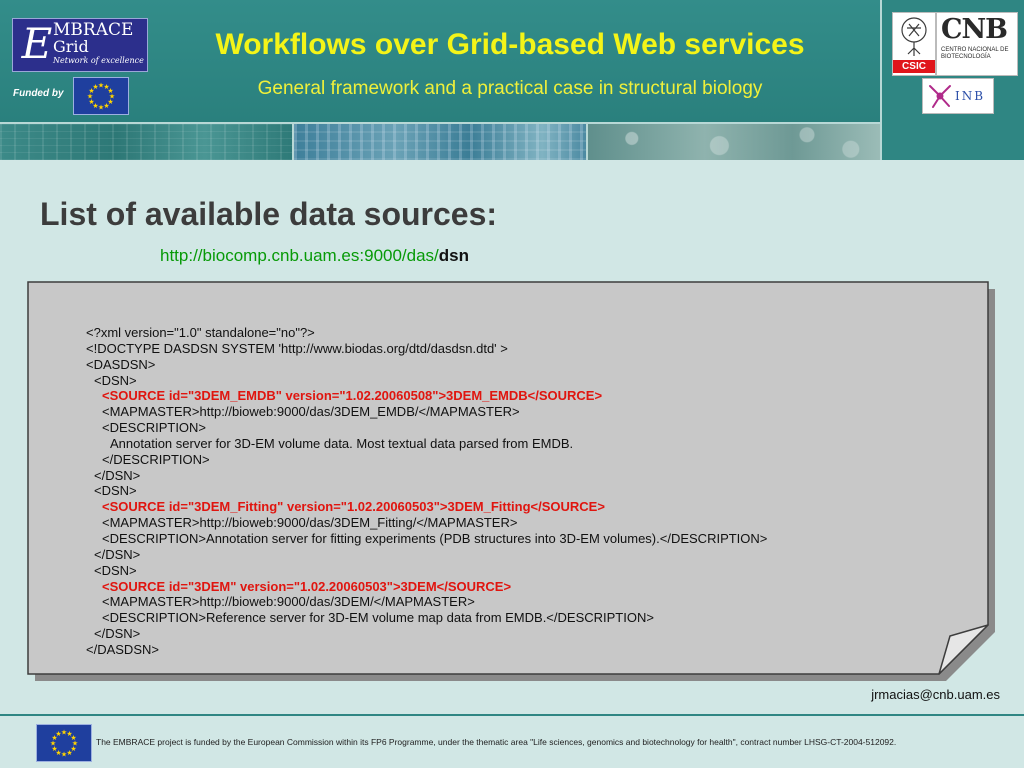 The height and width of the screenshot is (768, 1024). I want to click on inb-logo: INB, so click(958, 96).